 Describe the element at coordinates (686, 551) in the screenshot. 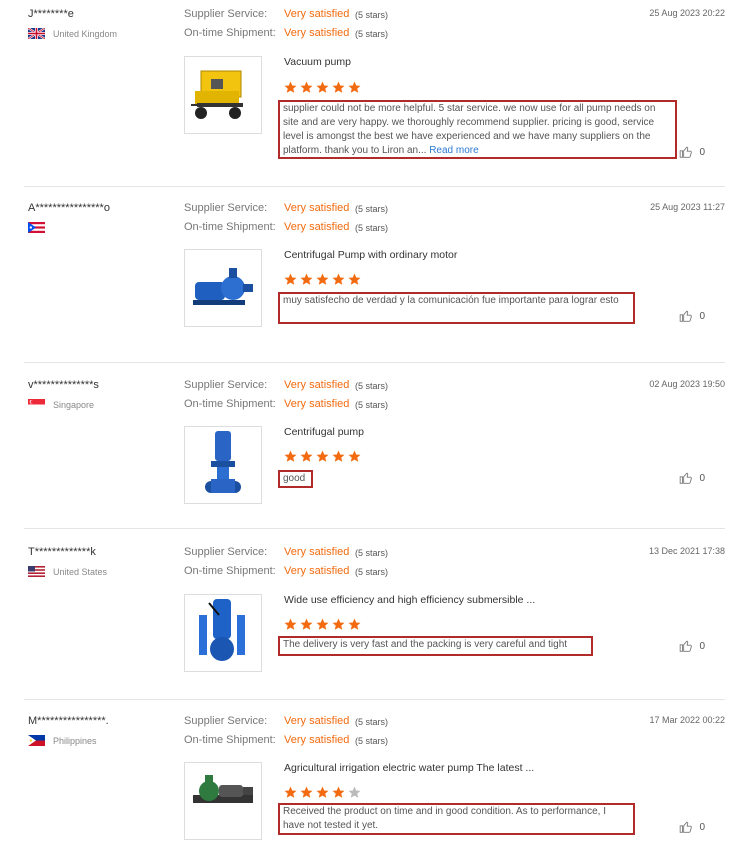

I see `review-date: 13 Dec 2021 17:38` at that location.